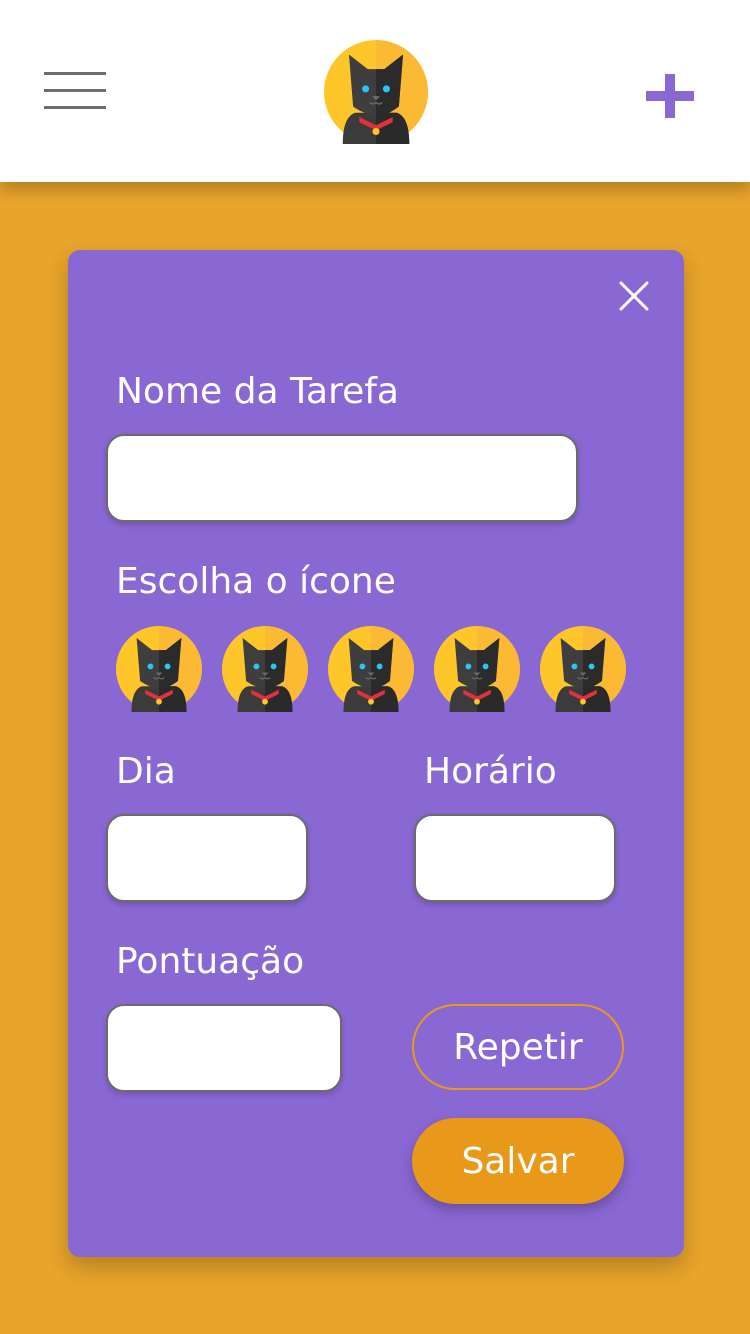 This screenshot has height=1334, width=750. I want to click on plus-icon-vertical, so click(670, 96).